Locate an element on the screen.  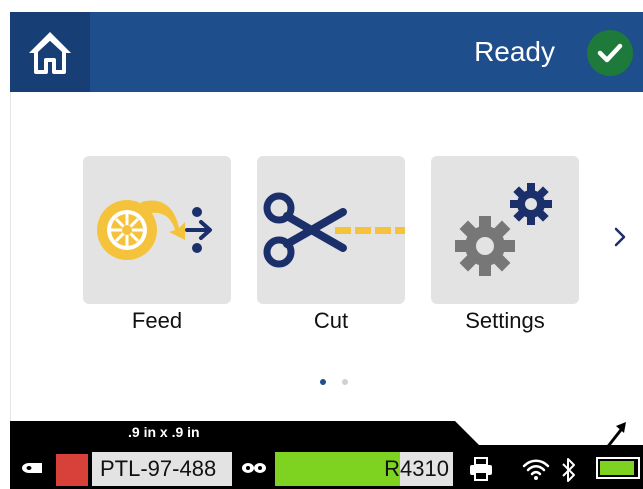
settings-label: Settings is located at coordinates (505, 320).